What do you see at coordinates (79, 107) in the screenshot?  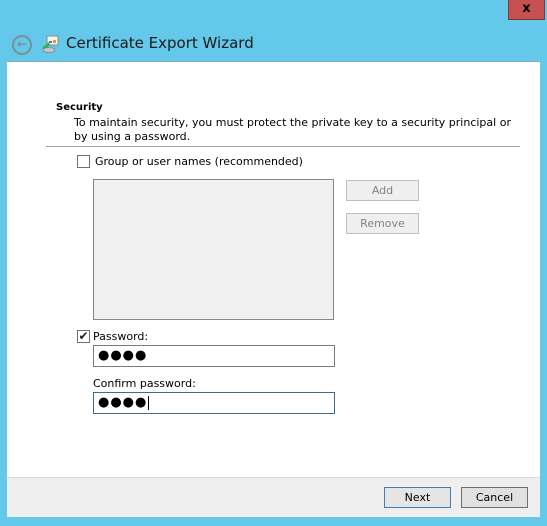 I see `section-title: Security` at bounding box center [79, 107].